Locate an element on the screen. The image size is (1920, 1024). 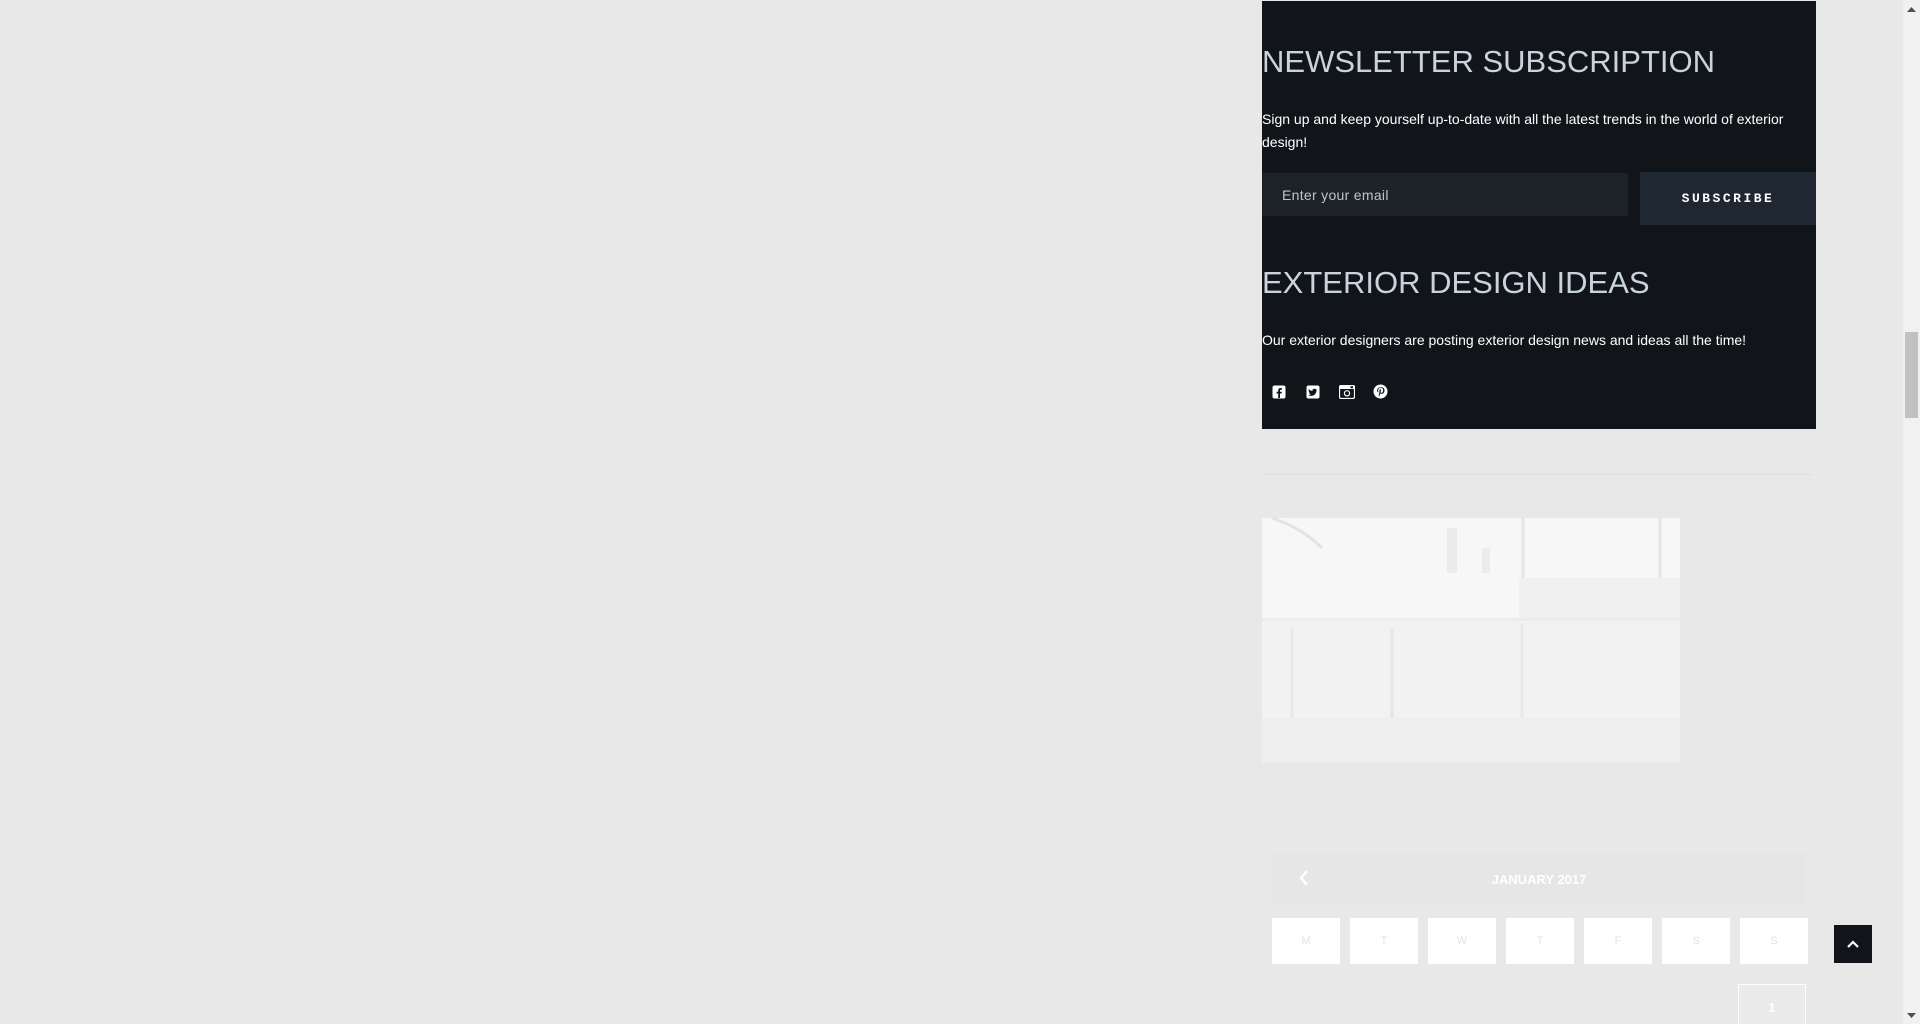
chevron-up-icon is located at coordinates (1853, 944).